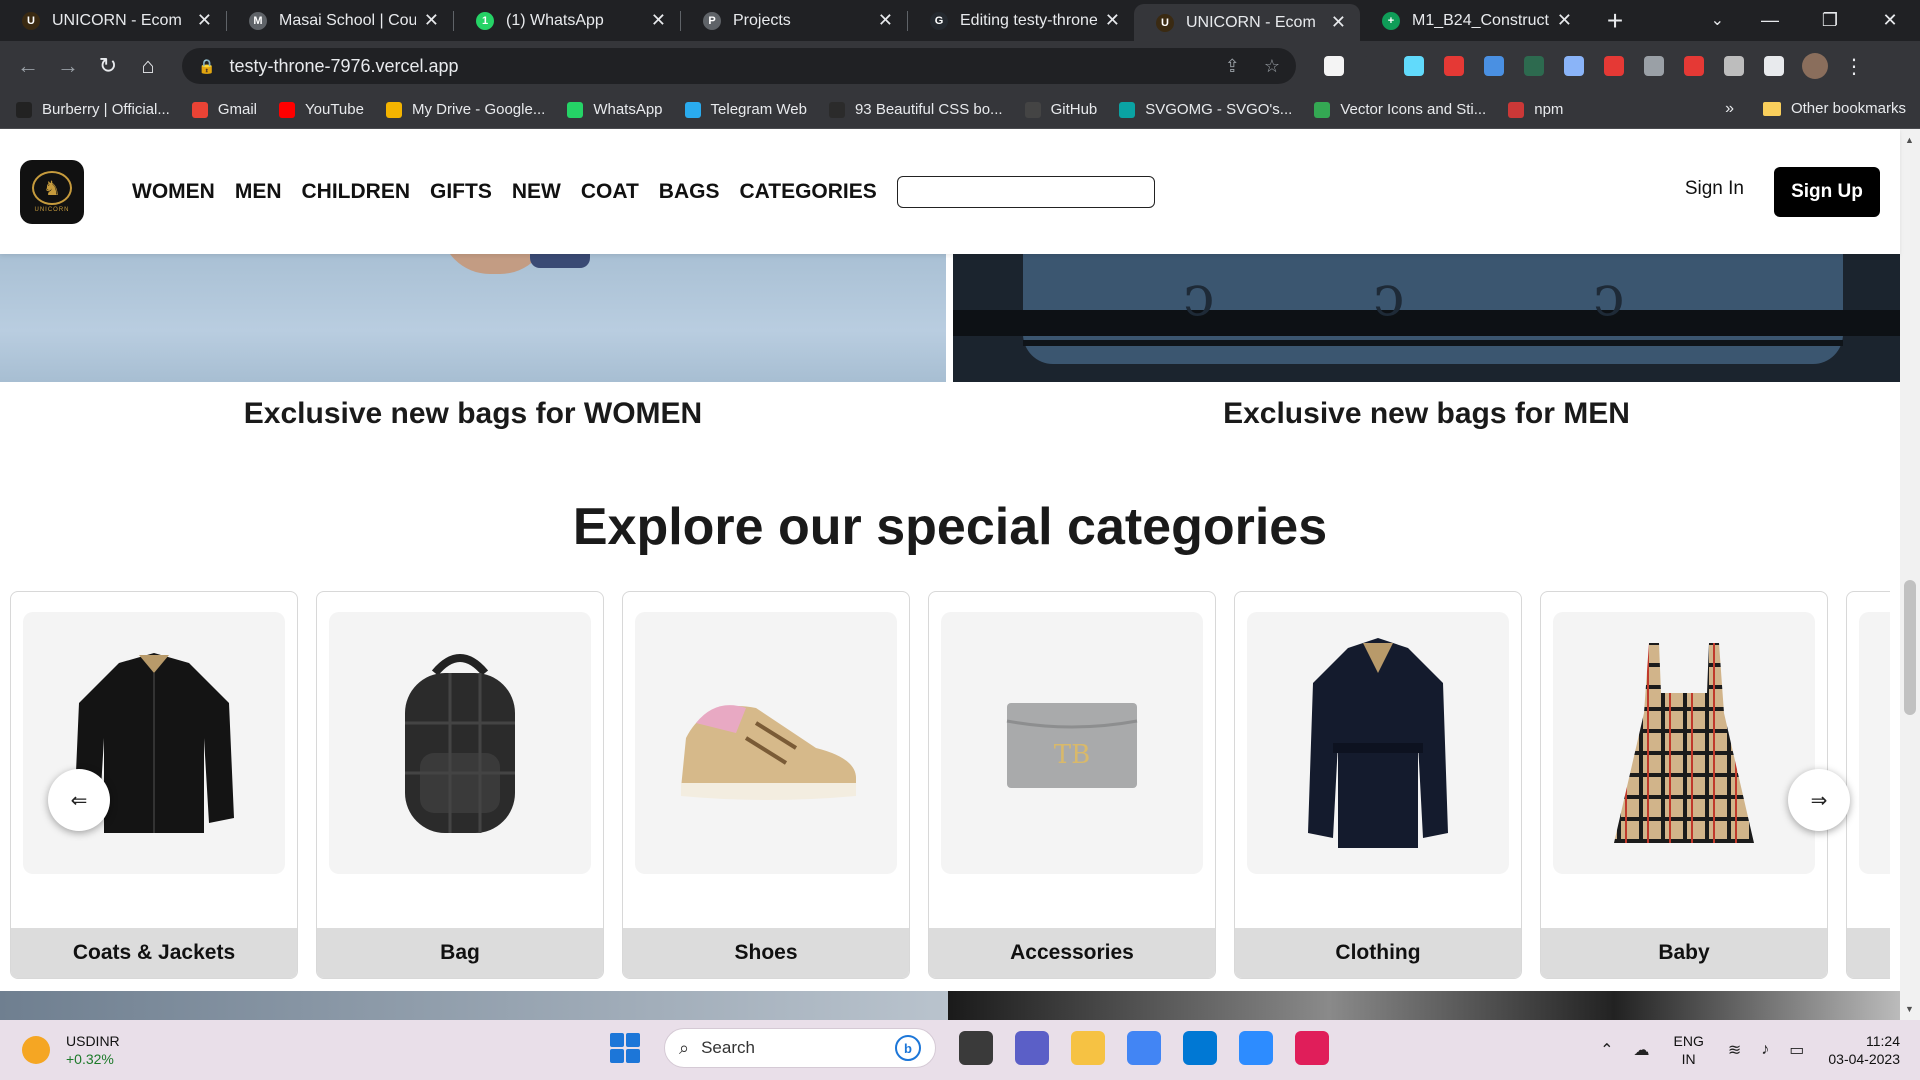 The height and width of the screenshot is (1080, 1920). I want to click on browser-tab: P Projects ✕, so click(794, 20).